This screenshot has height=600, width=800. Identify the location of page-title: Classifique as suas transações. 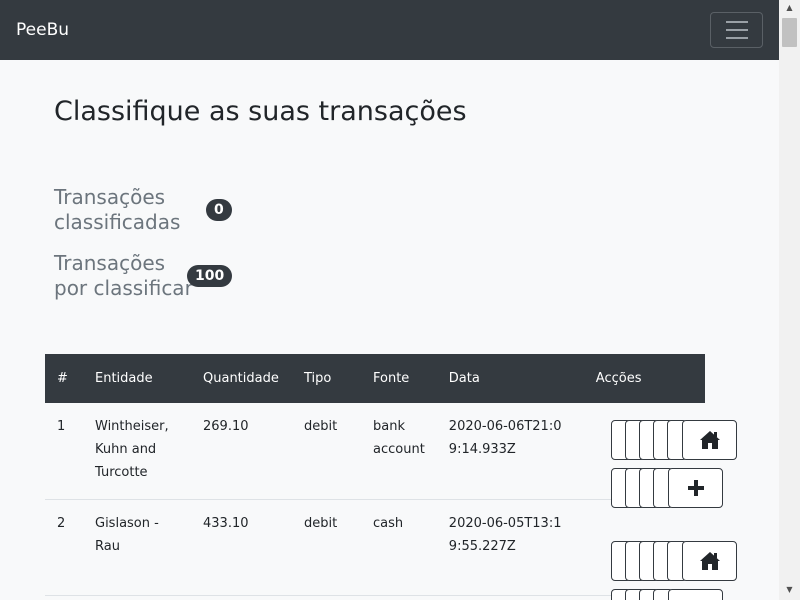
(260, 111).